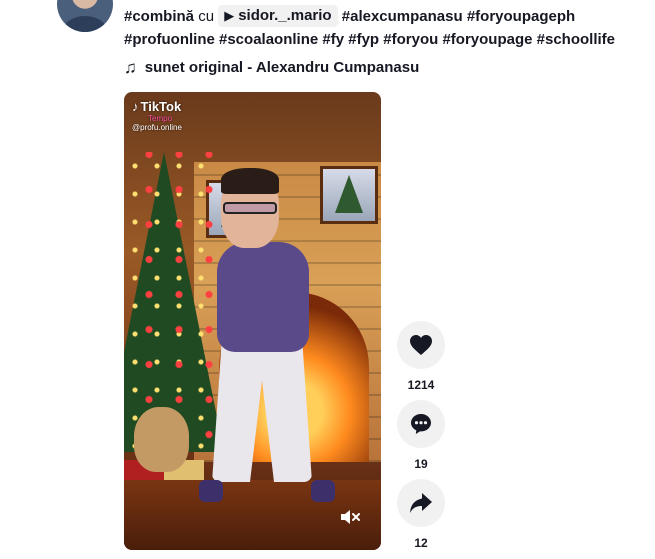 The image size is (655, 559). I want to click on hashtag-fy: #fy, so click(333, 39).